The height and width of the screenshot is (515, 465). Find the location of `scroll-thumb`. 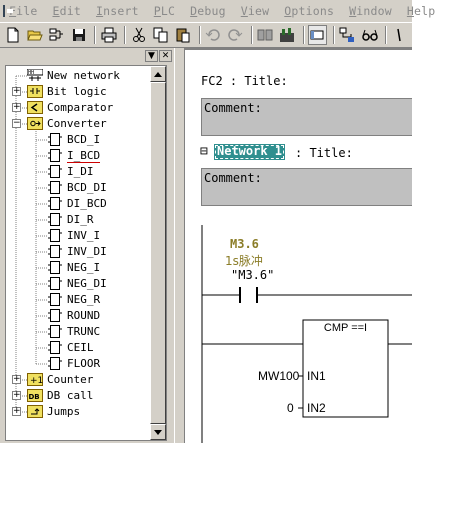

scroll-thumb is located at coordinates (158, 253).